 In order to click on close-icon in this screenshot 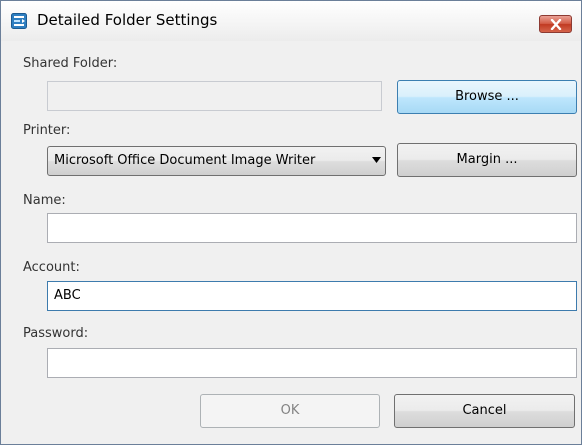, I will do `click(556, 24)`.